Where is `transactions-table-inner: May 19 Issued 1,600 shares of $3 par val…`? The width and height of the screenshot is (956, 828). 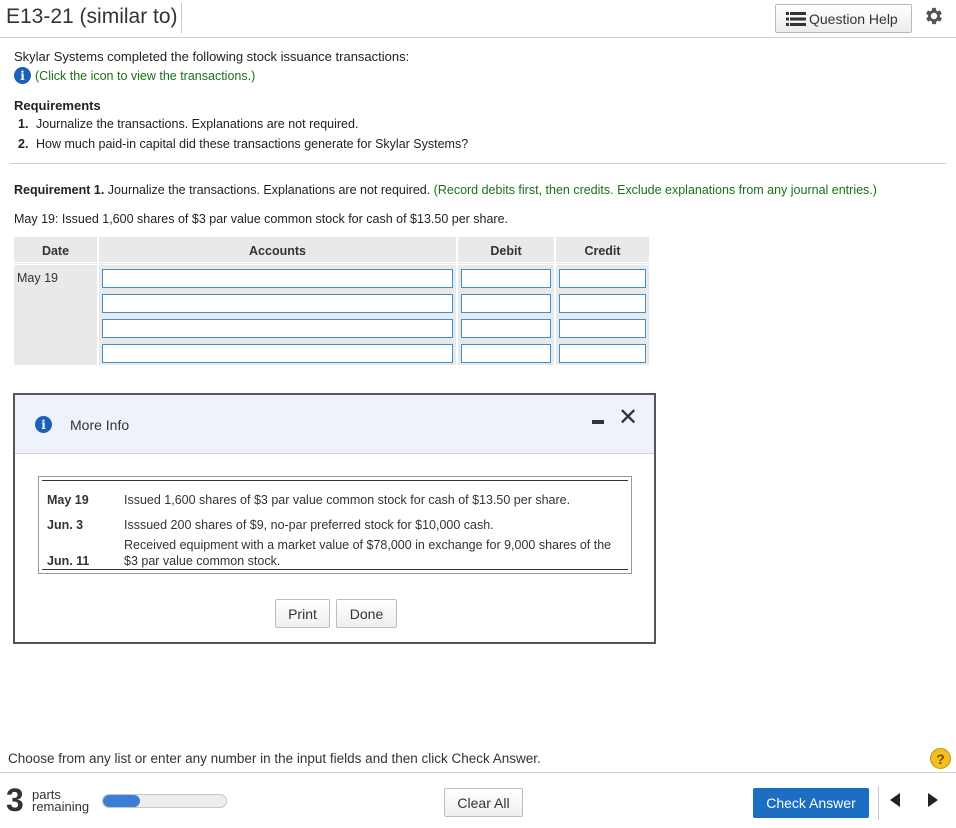 transactions-table-inner: May 19 Issued 1,600 shares of $3 par val… is located at coordinates (335, 525).